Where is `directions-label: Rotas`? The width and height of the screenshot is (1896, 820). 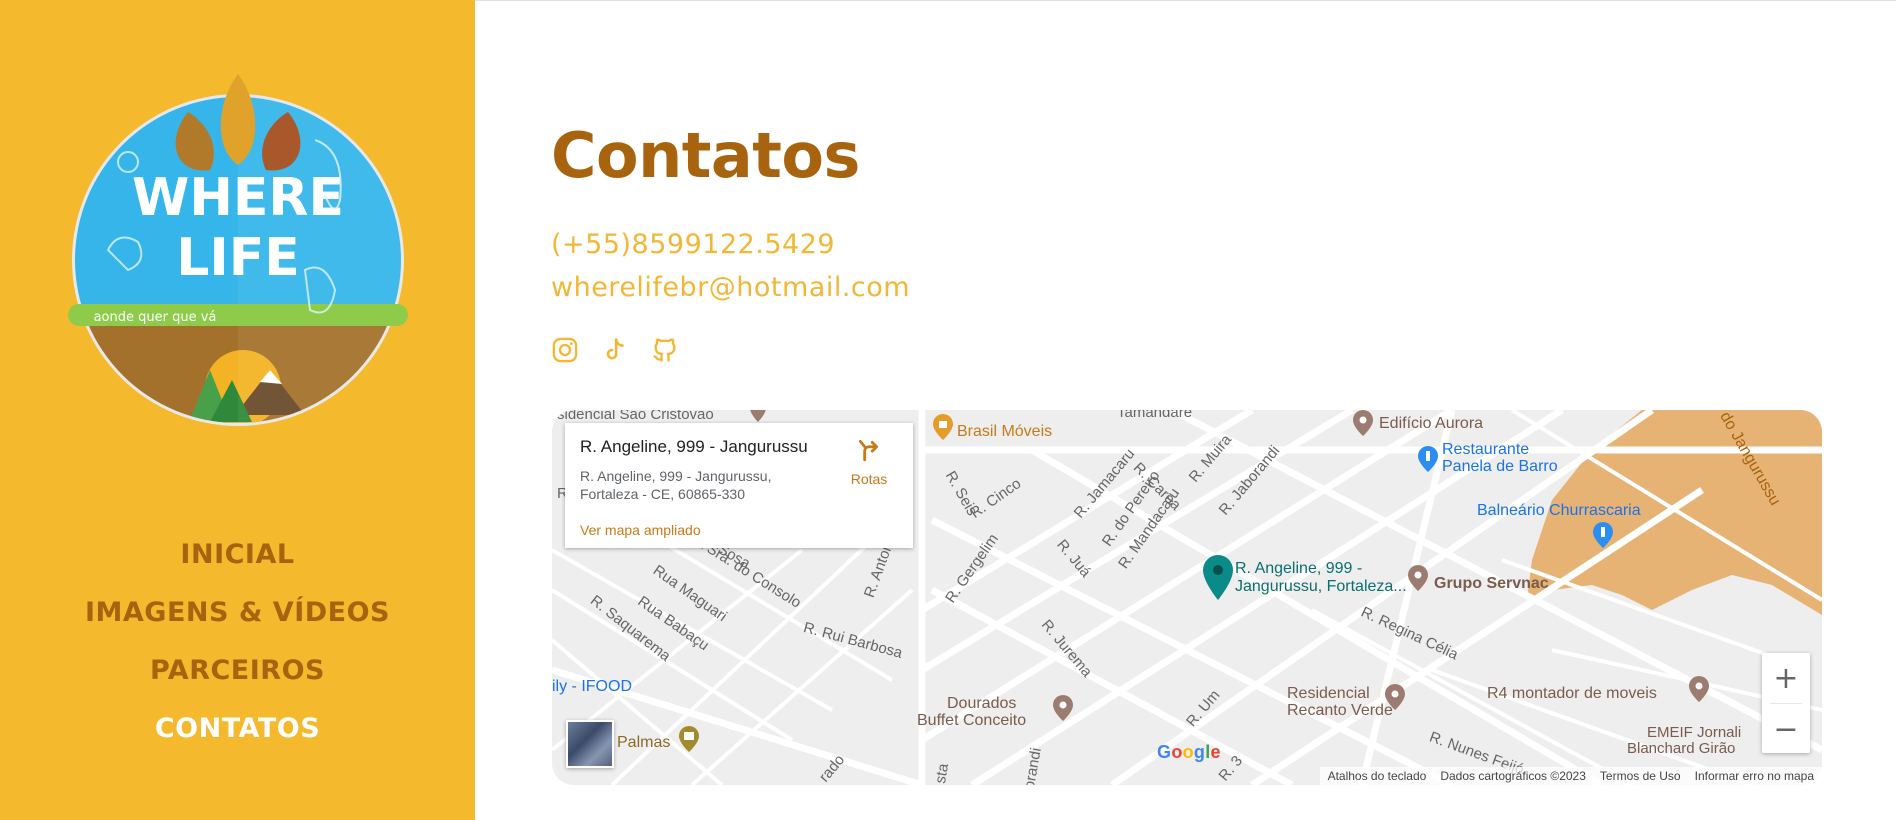 directions-label: Rotas is located at coordinates (869, 479).